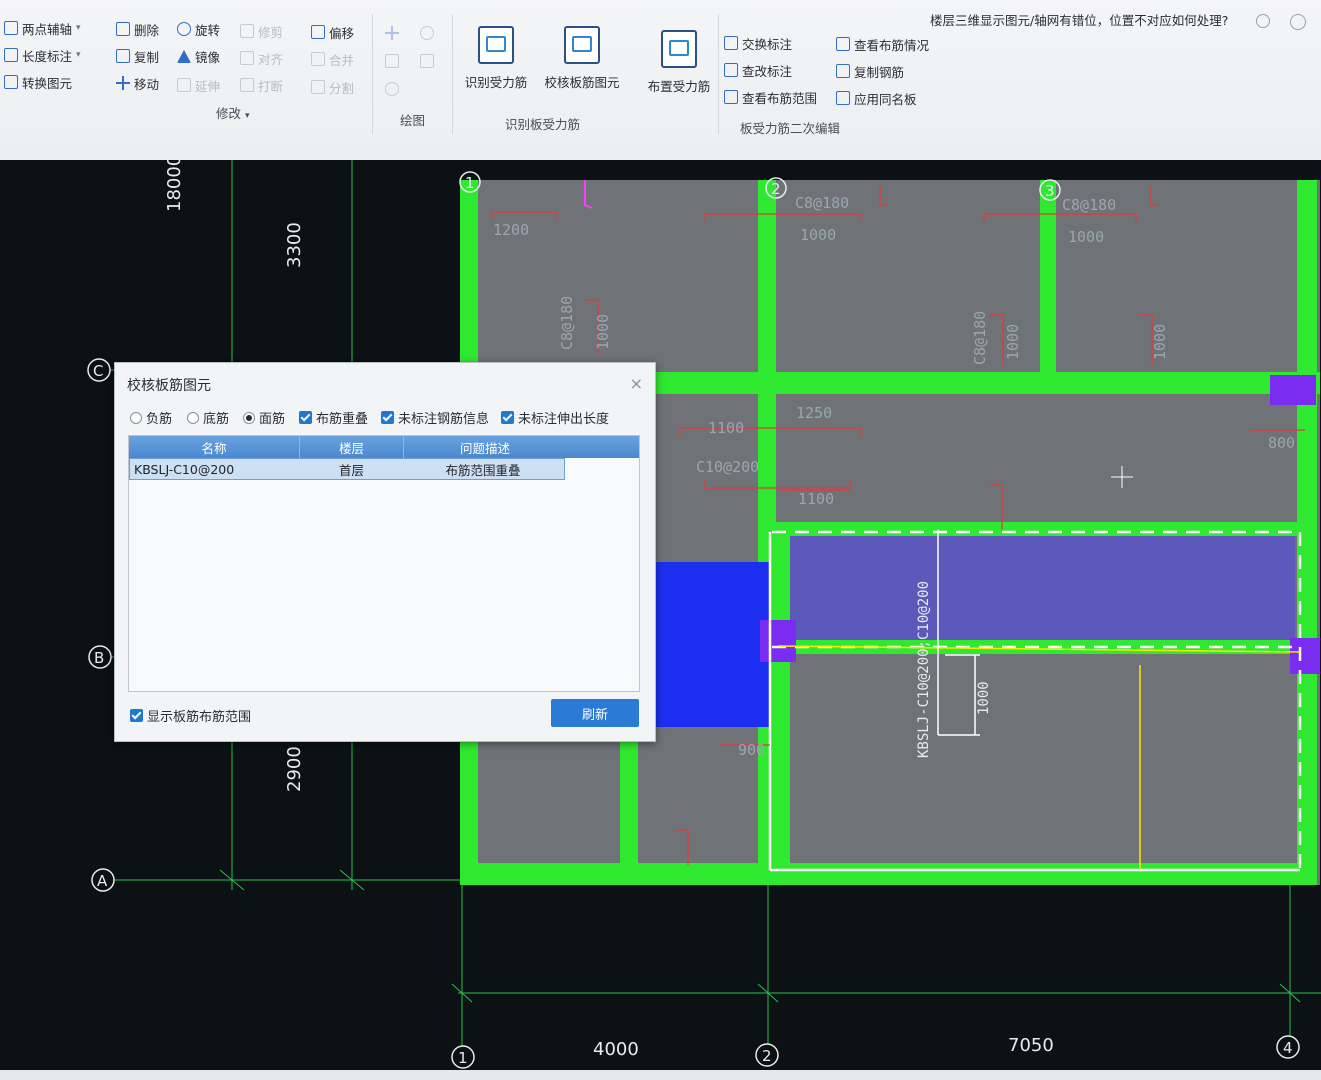 Image resolution: width=1321 pixels, height=1080 pixels. Describe the element at coordinates (882, 44) in the screenshot. I see `view-rebar-layout-button: 查看布筋情况` at that location.